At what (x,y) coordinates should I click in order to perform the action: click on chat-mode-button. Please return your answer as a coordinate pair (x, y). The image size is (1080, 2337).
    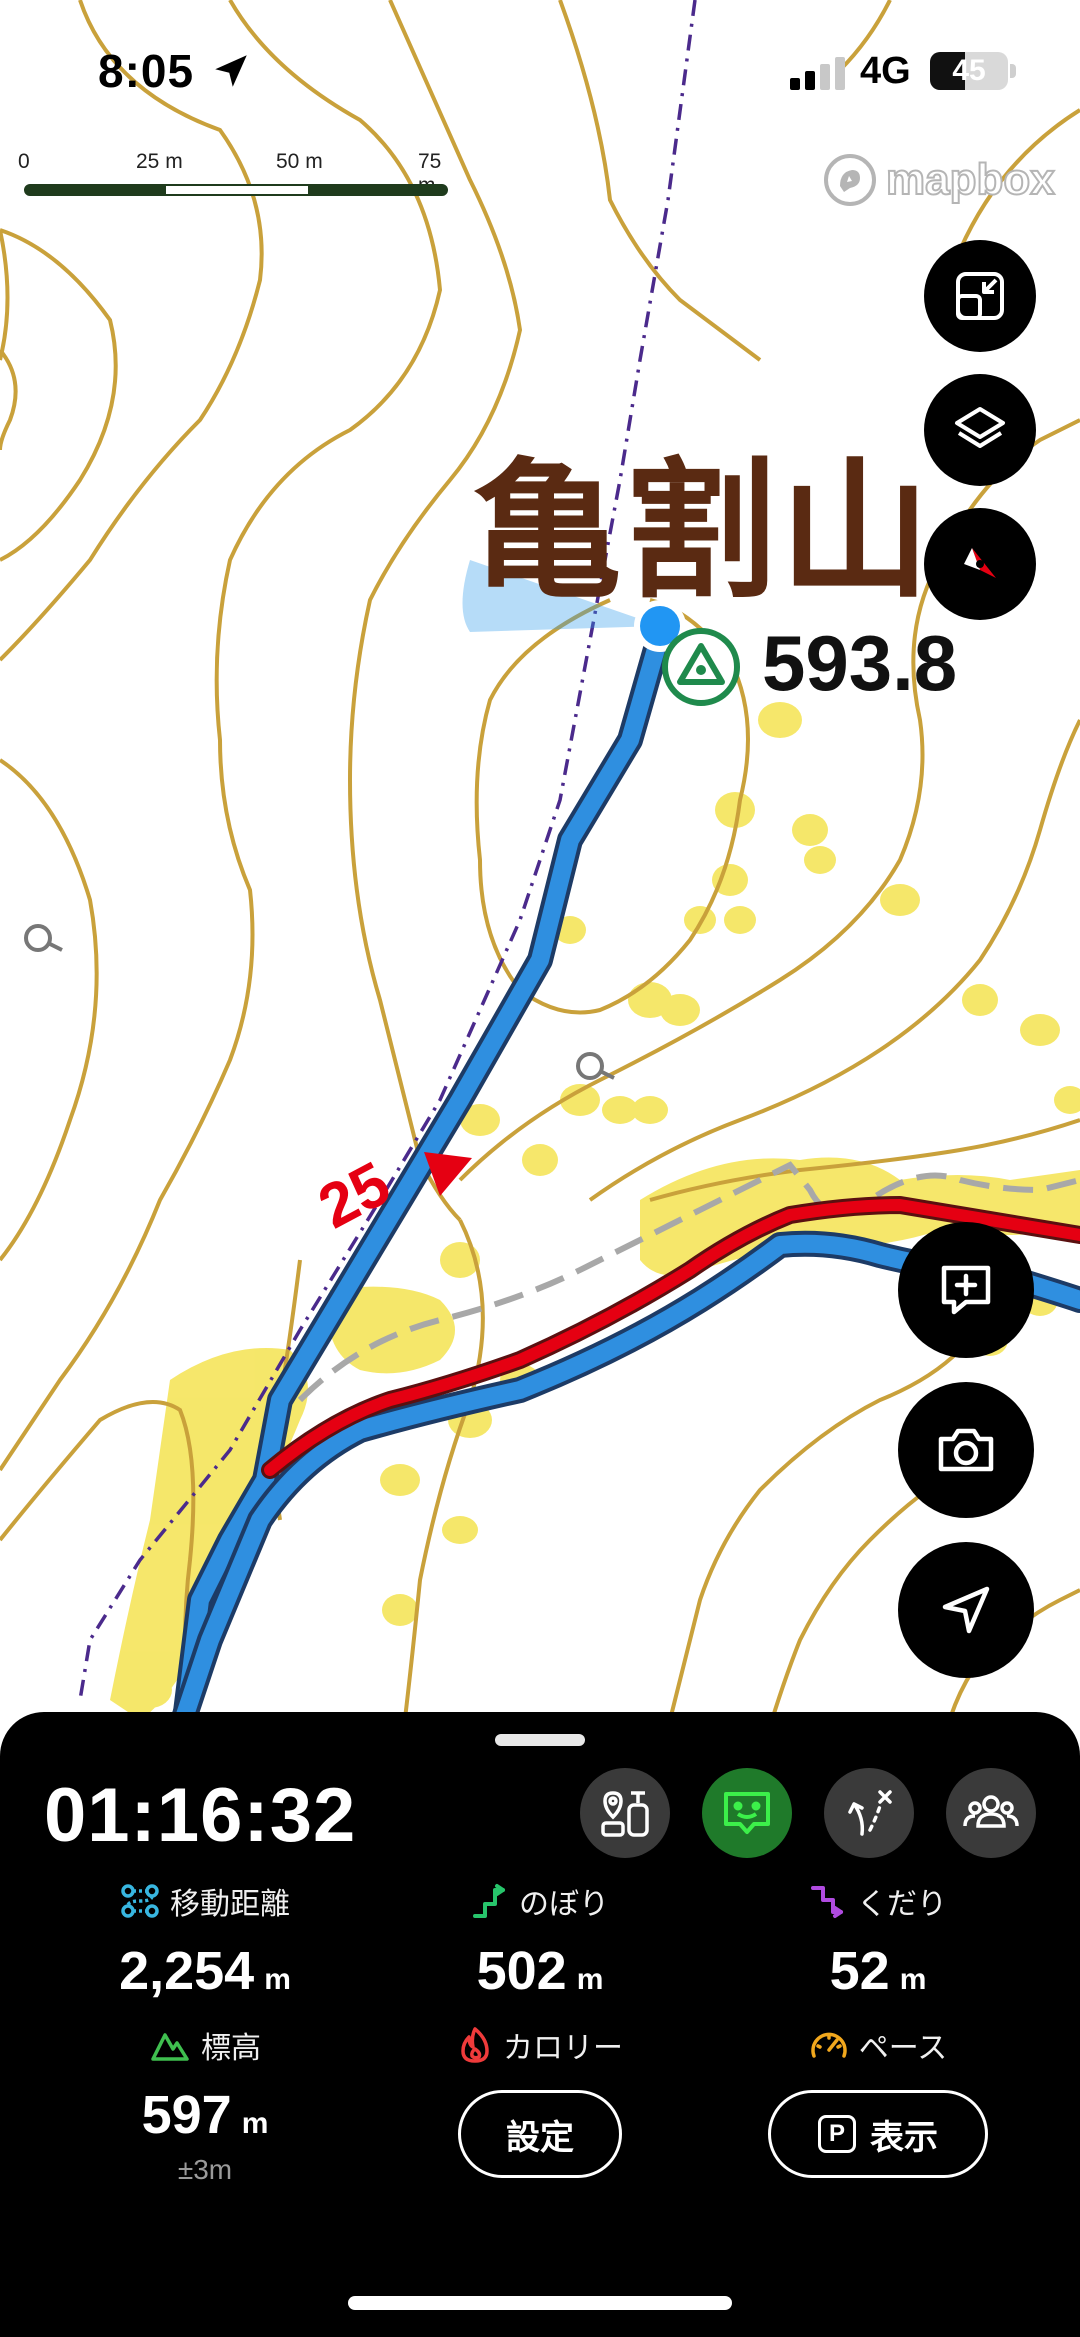
    Looking at the image, I should click on (747, 1813).